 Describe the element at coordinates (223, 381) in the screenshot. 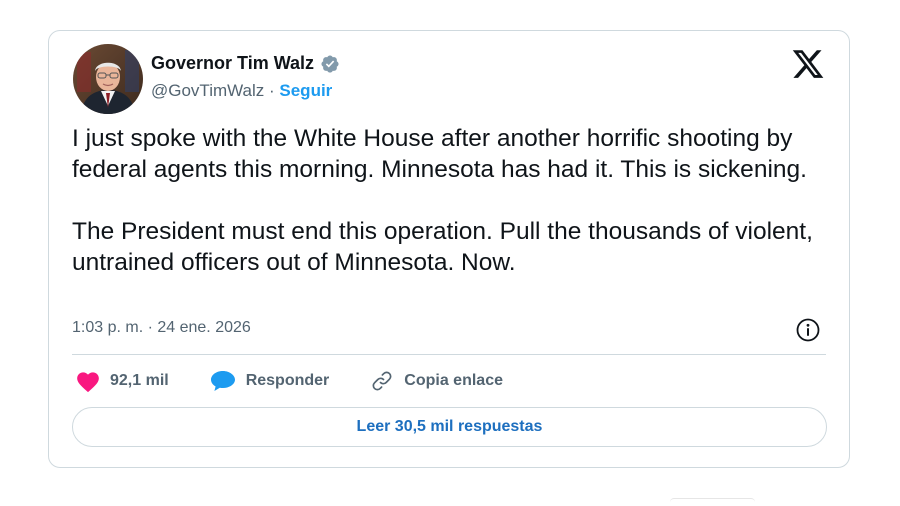

I see `speech-bubble-icon` at that location.